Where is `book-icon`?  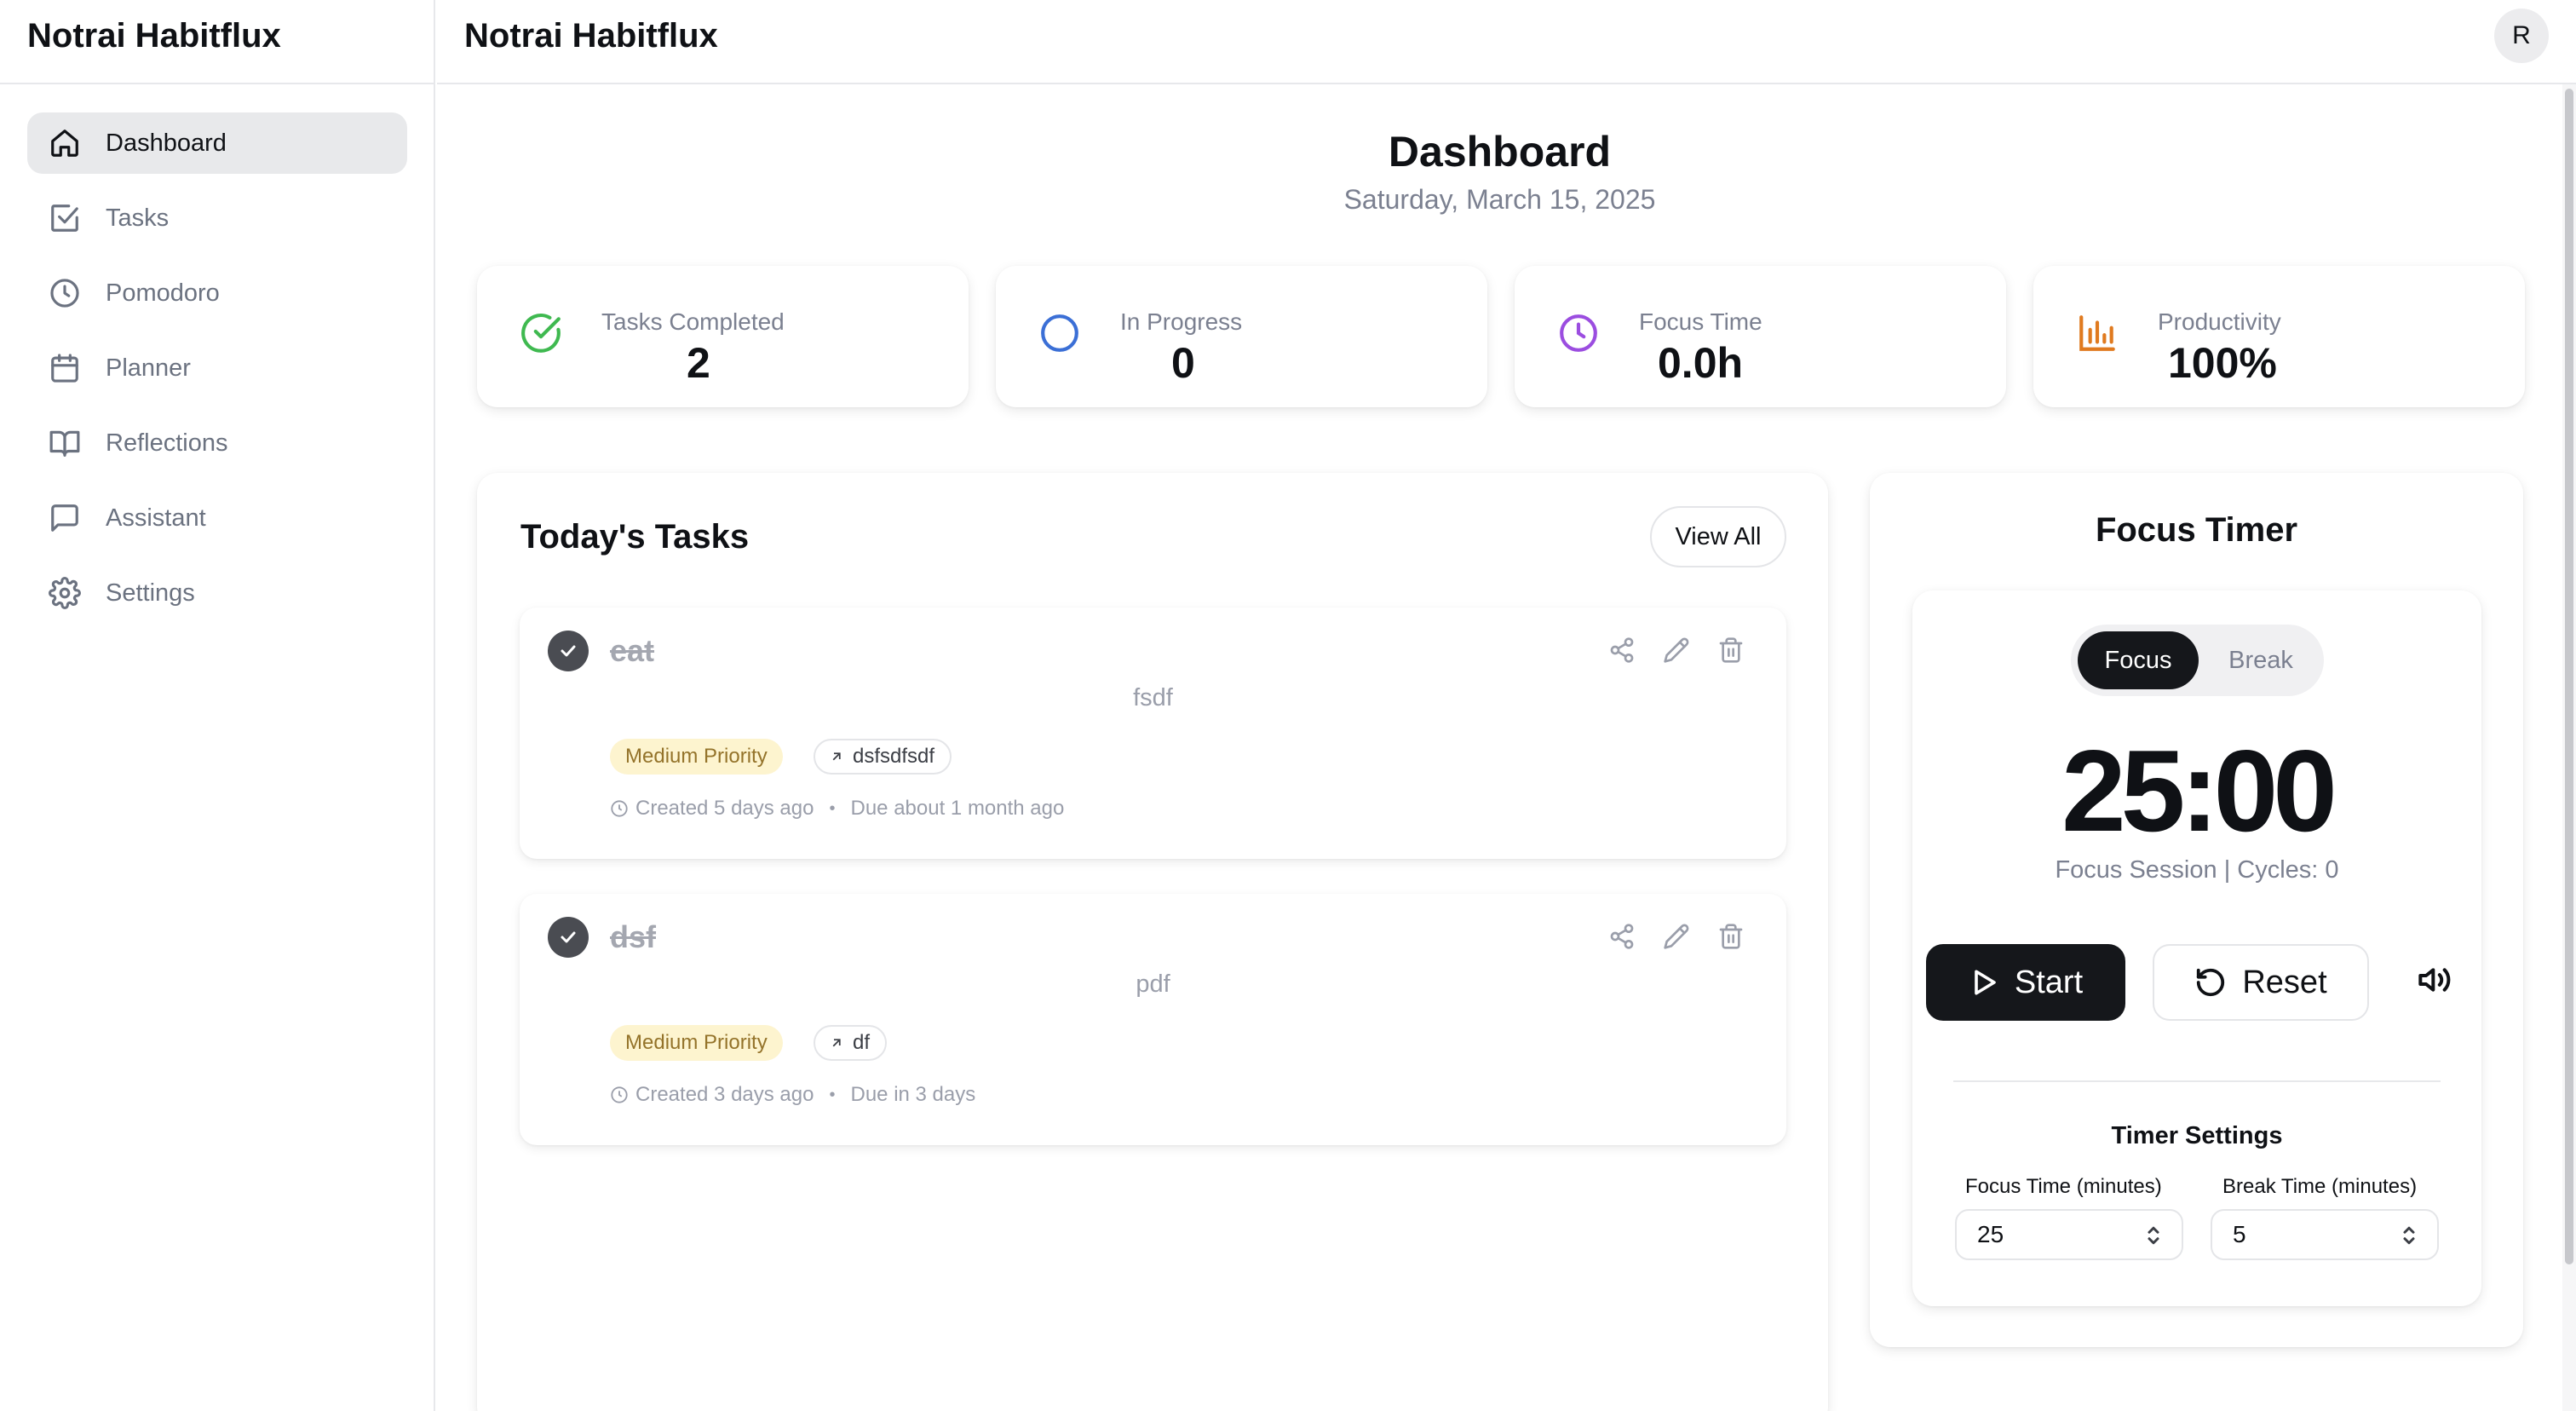 book-icon is located at coordinates (65, 443).